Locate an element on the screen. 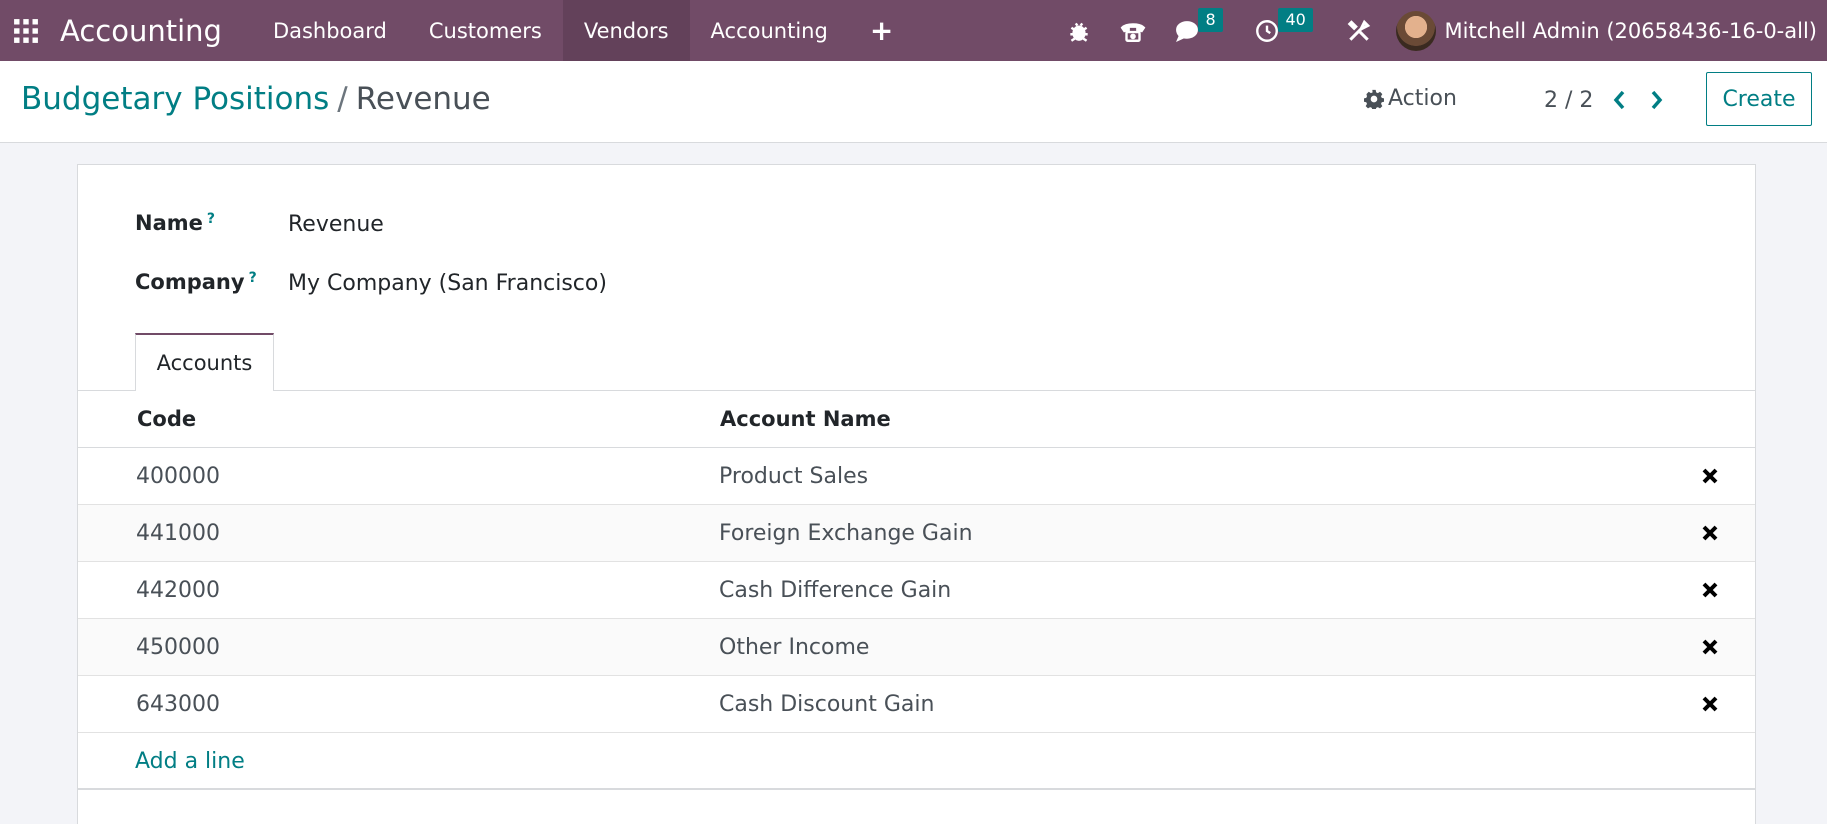  table-row: 442000 Cash Difference Gain is located at coordinates (916, 590).